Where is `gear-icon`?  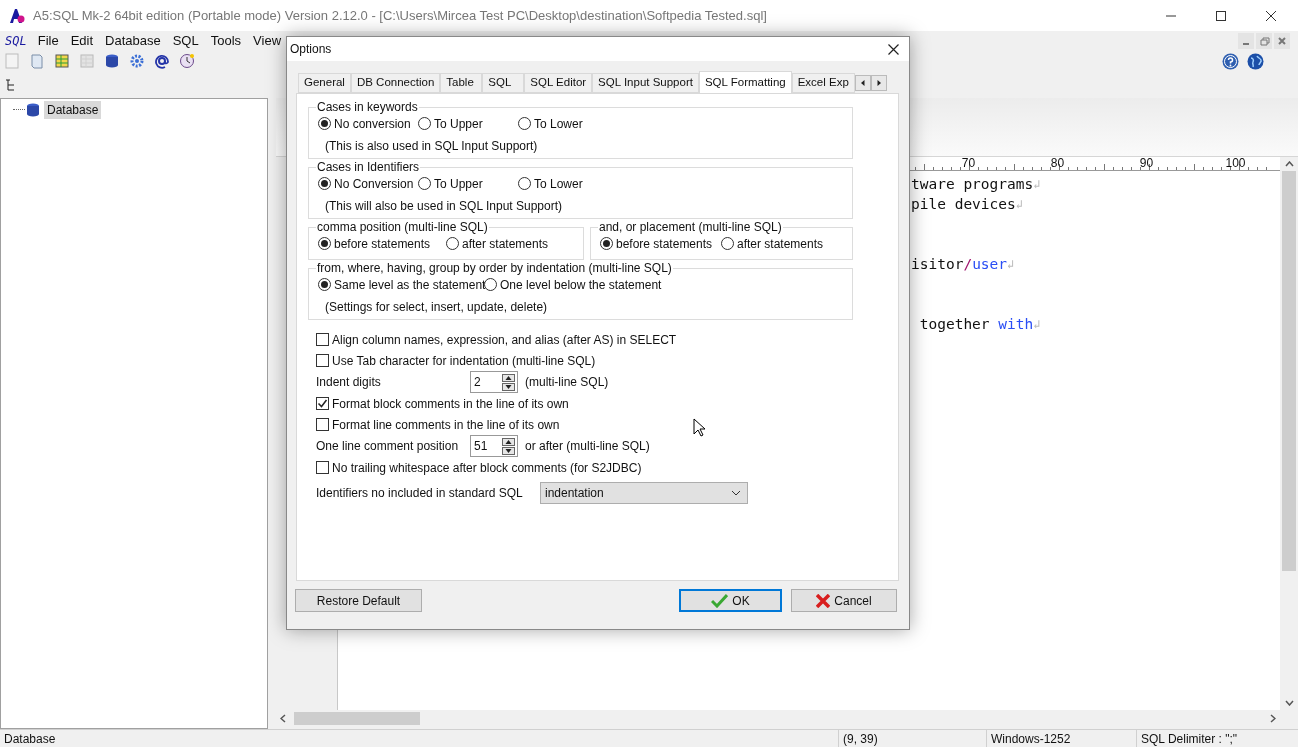
gear-icon is located at coordinates (137, 61).